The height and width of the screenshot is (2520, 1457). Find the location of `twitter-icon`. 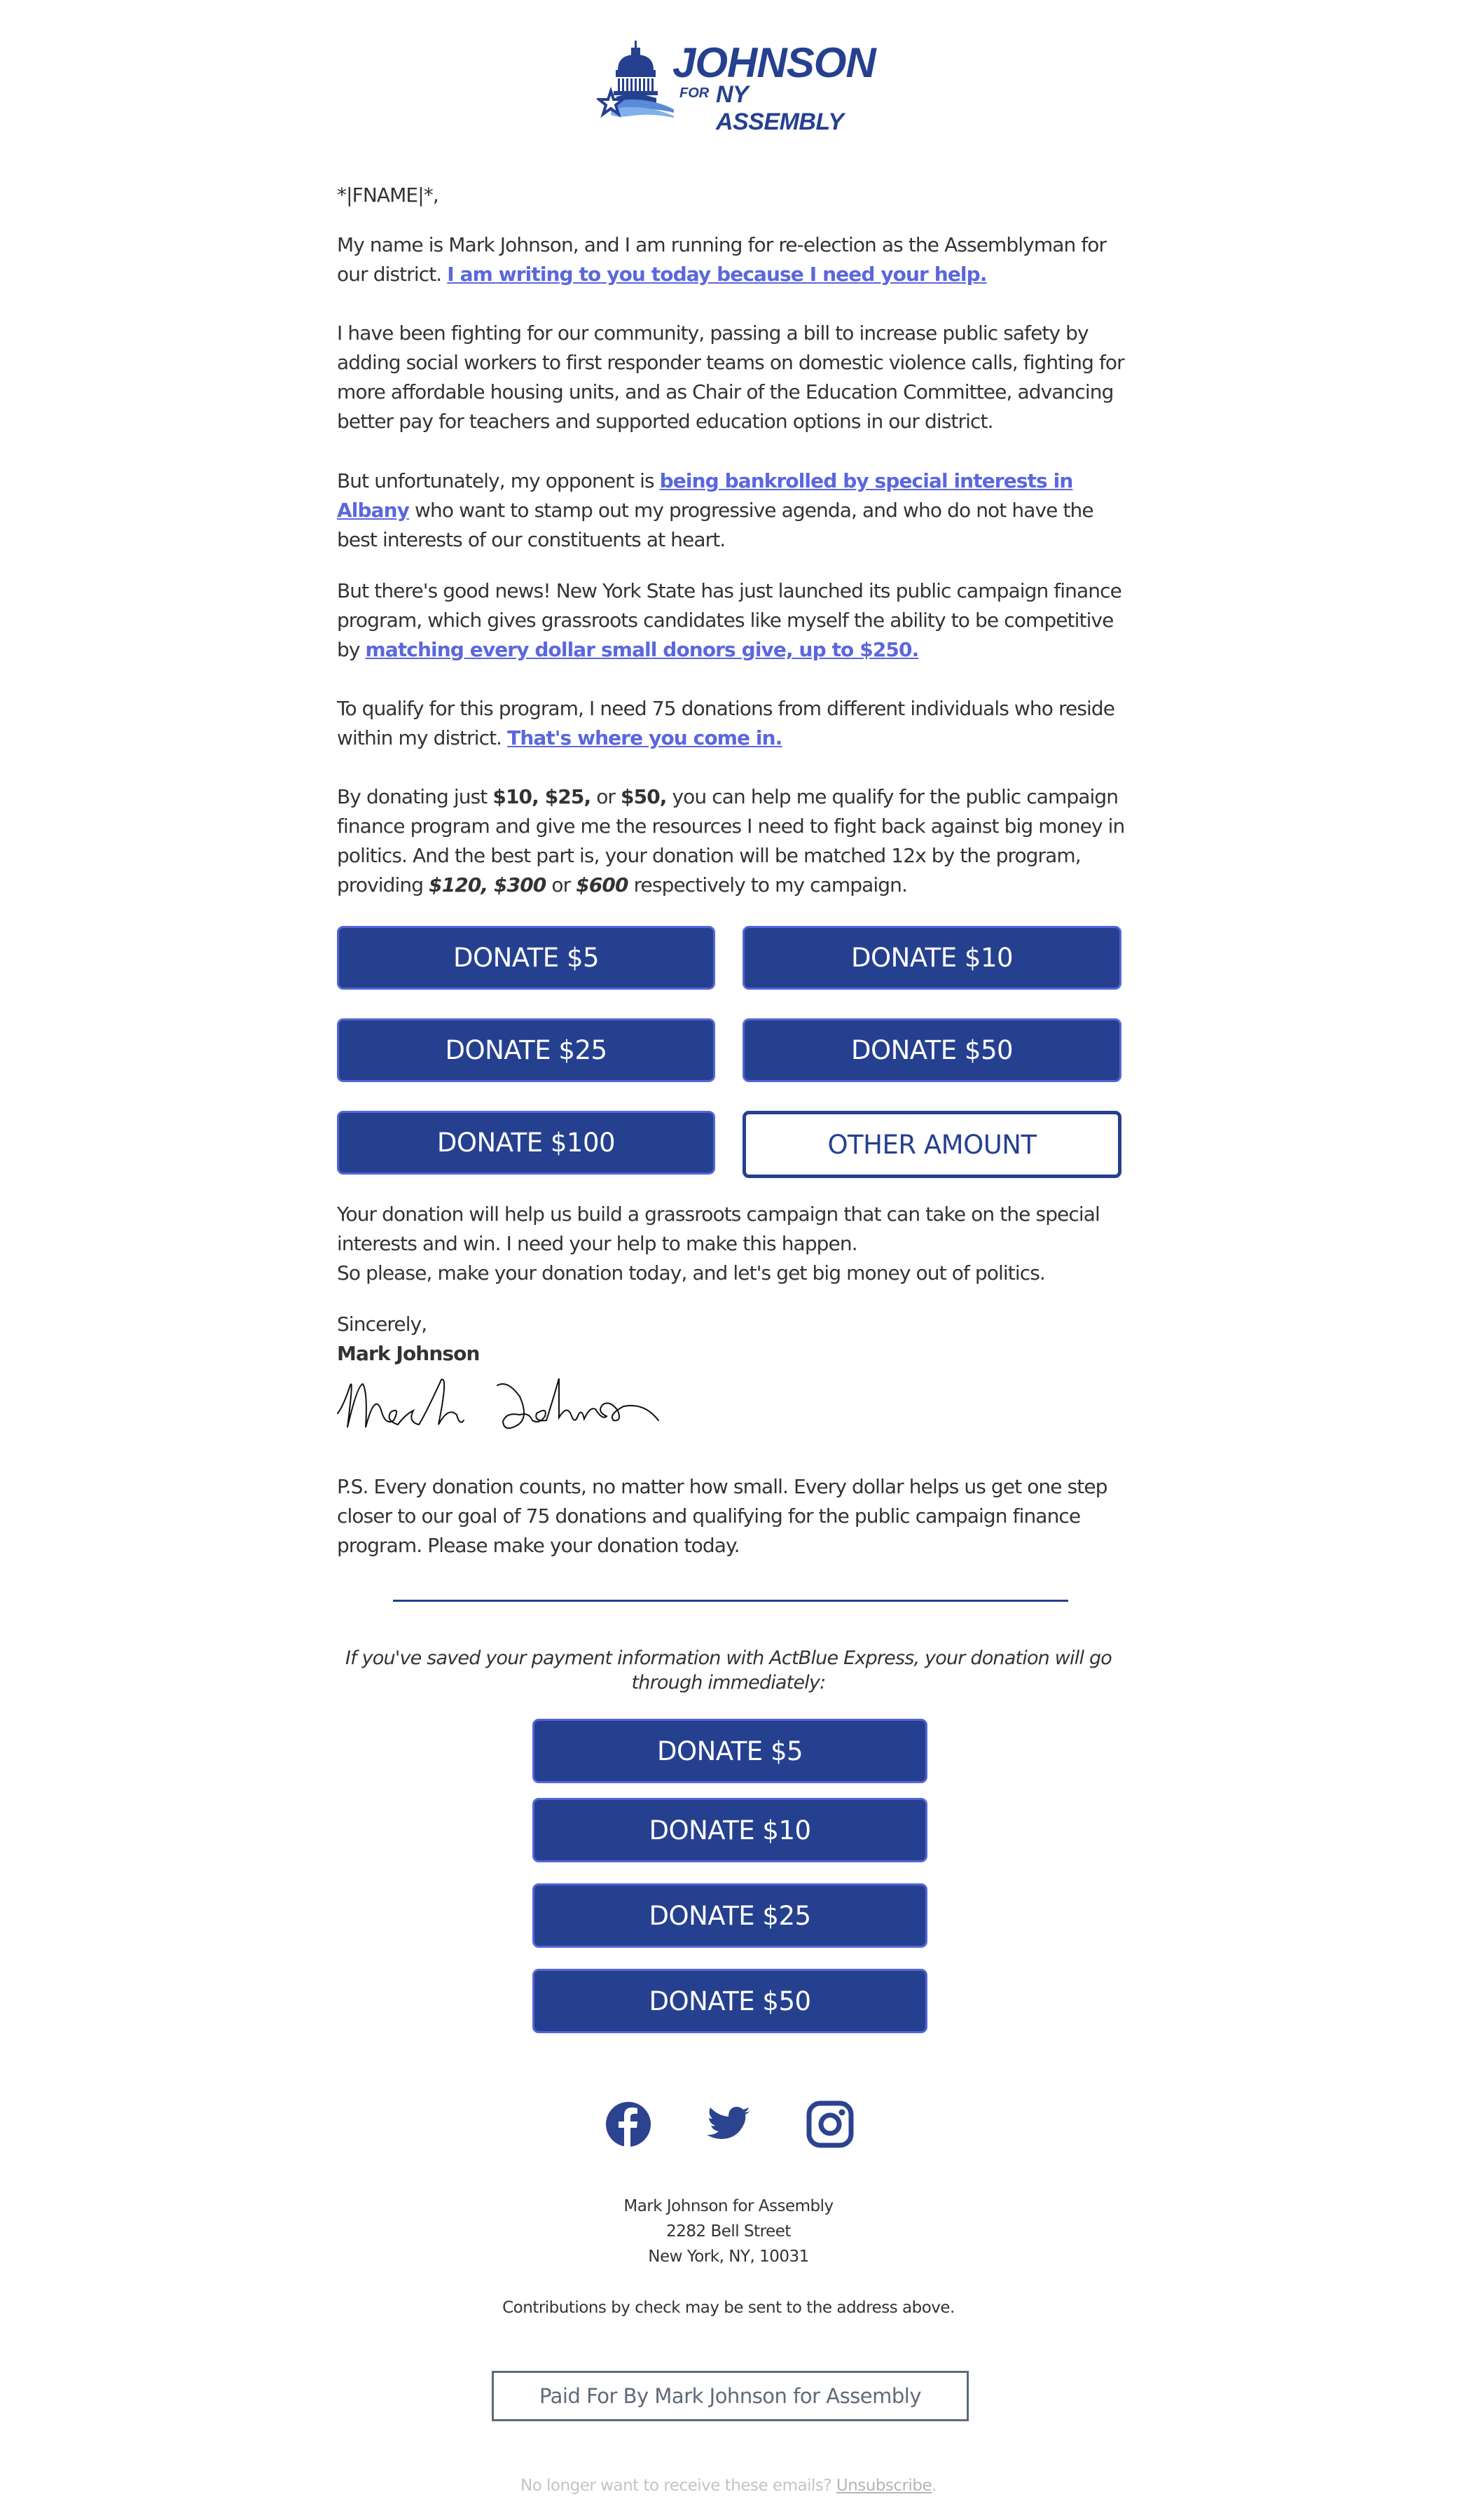

twitter-icon is located at coordinates (728, 2123).